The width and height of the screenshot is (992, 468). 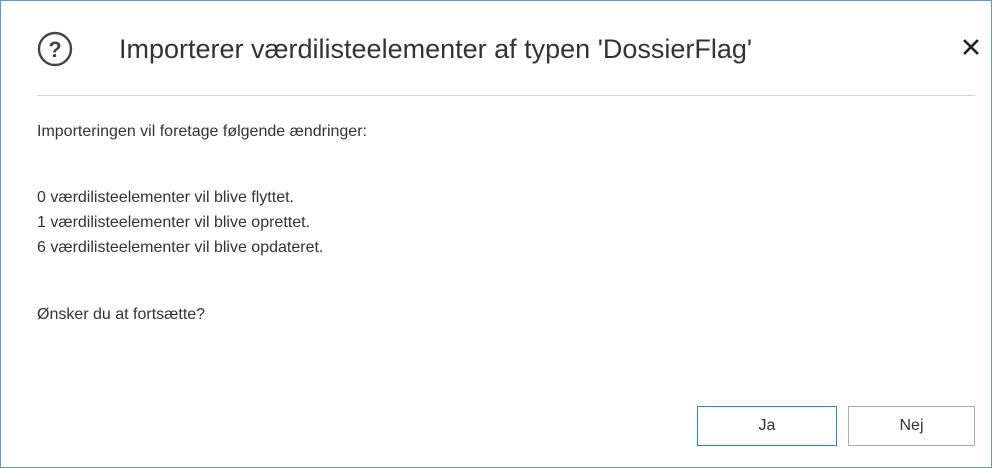 What do you see at coordinates (971, 47) in the screenshot?
I see `close-icon` at bounding box center [971, 47].